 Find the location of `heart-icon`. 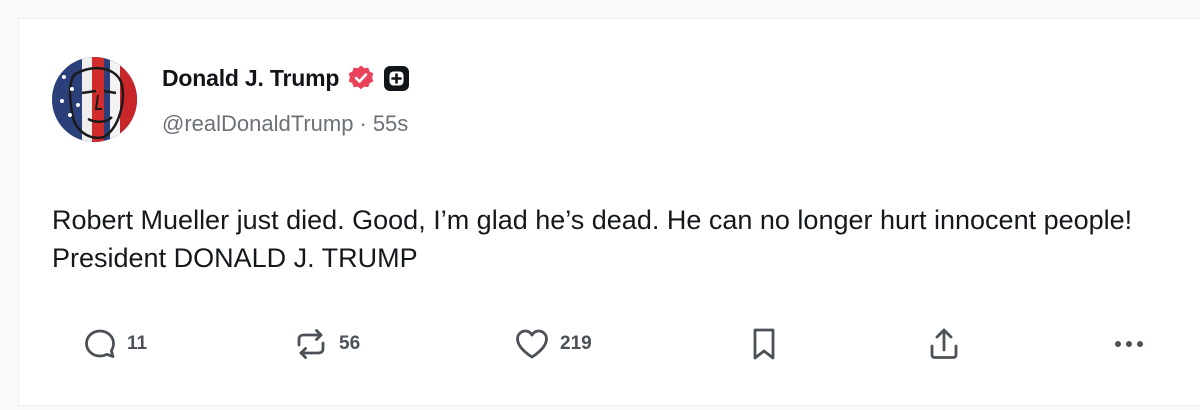

heart-icon is located at coordinates (532, 344).